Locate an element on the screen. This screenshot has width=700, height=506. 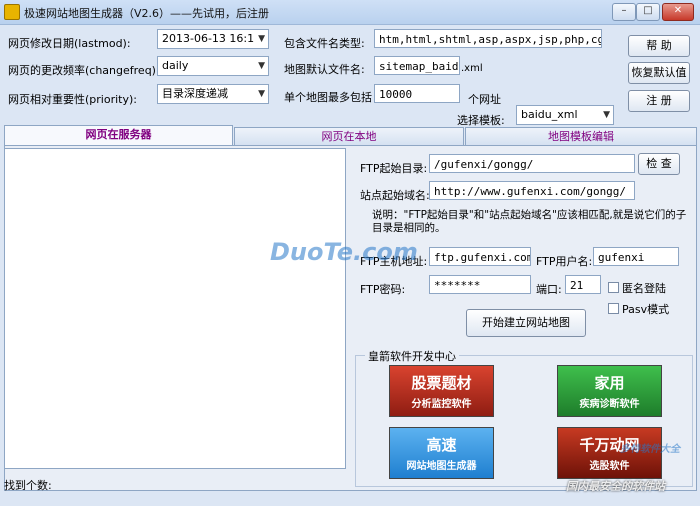
anonymous-login-checkbox is located at coordinates (613, 287).